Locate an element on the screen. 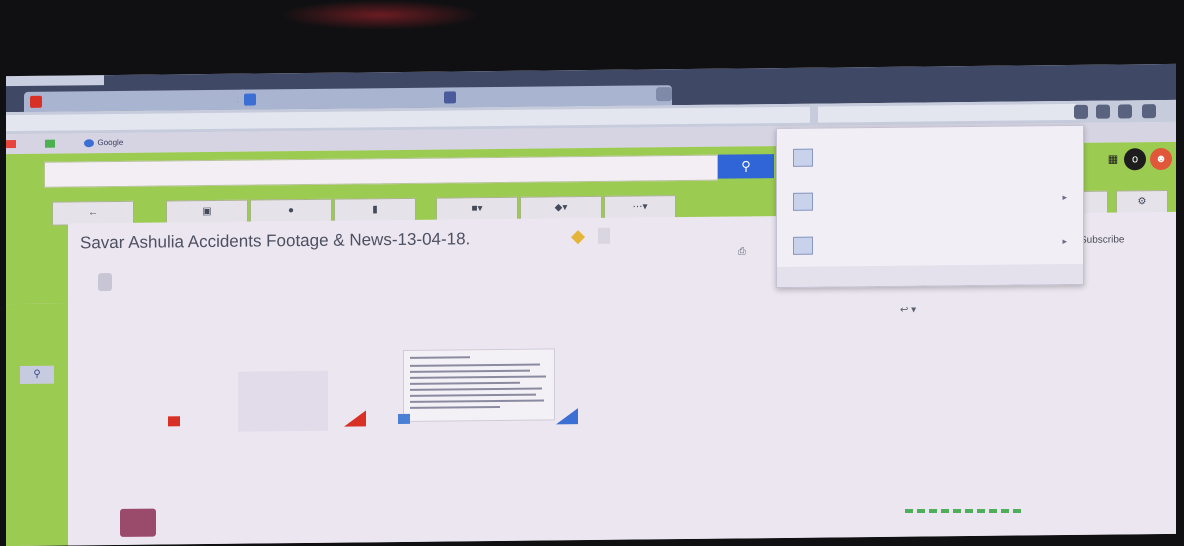 This screenshot has width=1184, height=546. label-icon: ◆▾ is located at coordinates (561, 208).